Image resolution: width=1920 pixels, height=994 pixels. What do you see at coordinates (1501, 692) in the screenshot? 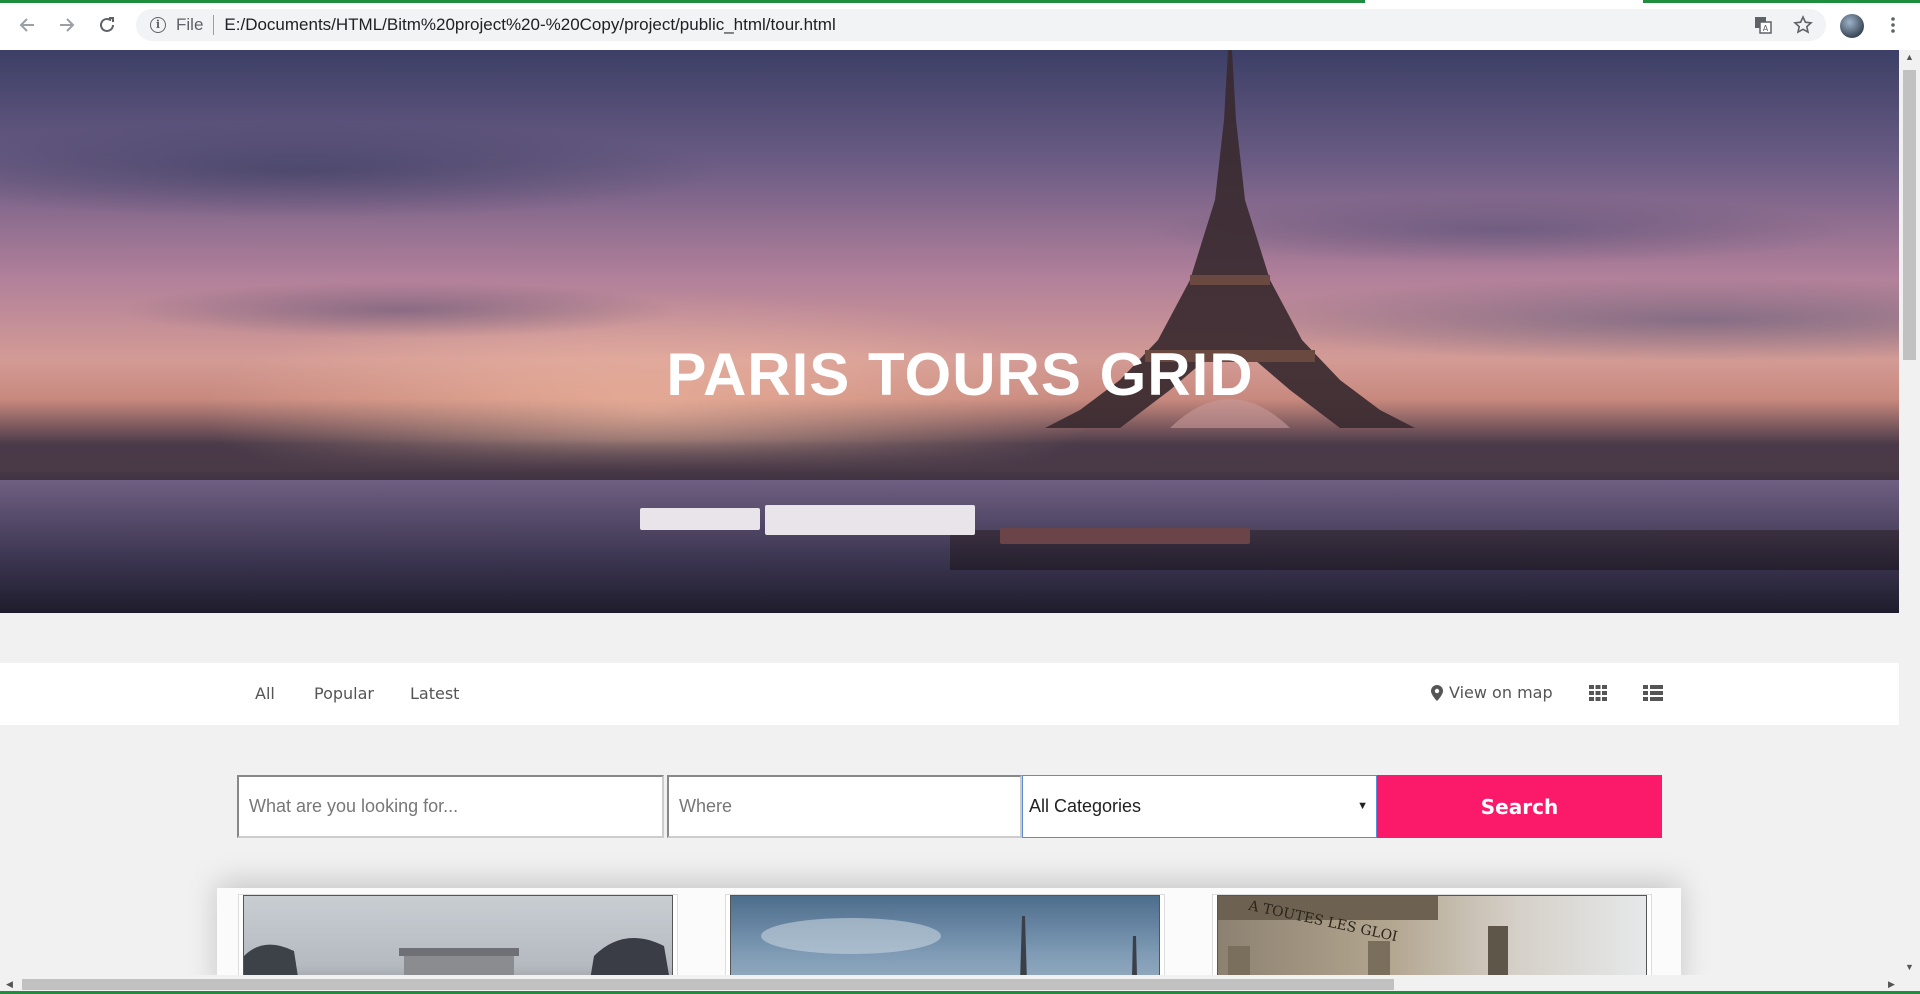
I see `view-on-map-label: View on map` at bounding box center [1501, 692].